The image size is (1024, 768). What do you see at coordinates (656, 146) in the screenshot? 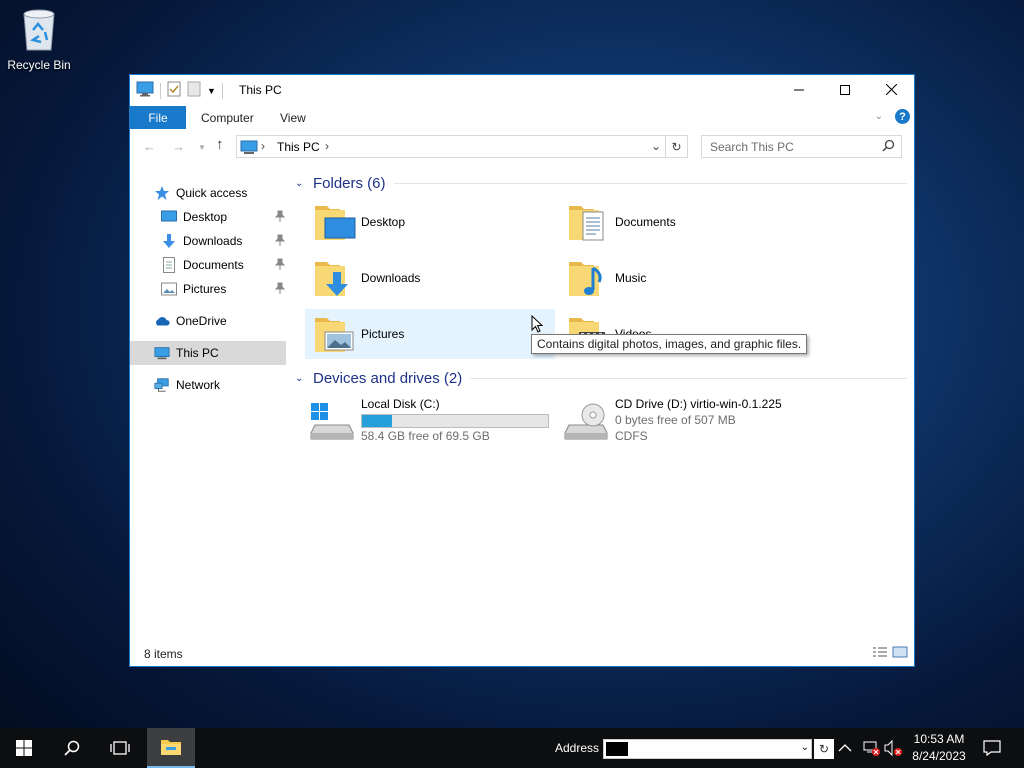
I see `address-dropdown-icon: ⌄` at bounding box center [656, 146].